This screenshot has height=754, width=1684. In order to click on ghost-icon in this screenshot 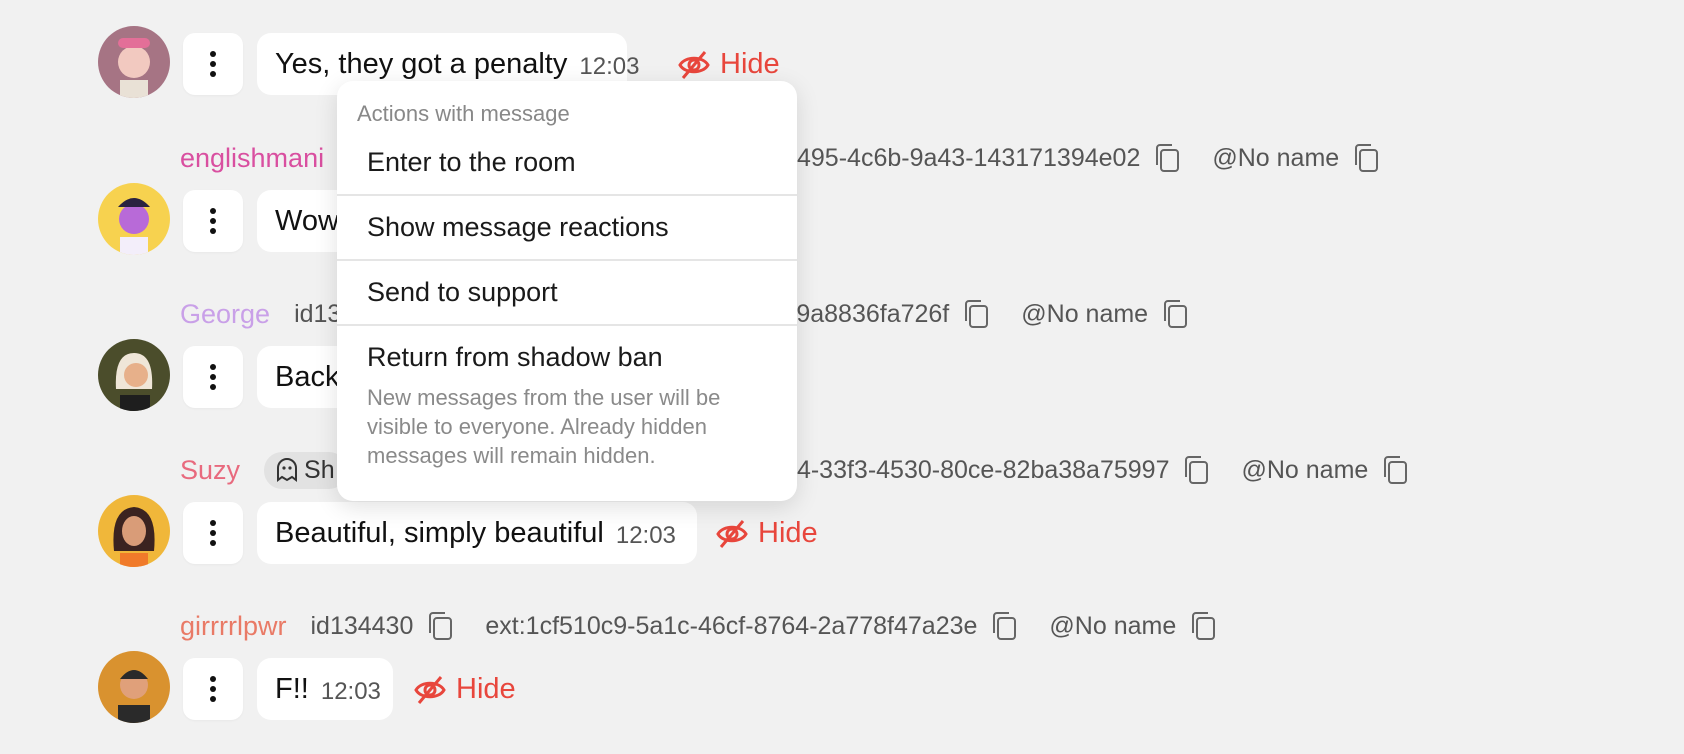, I will do `click(287, 470)`.